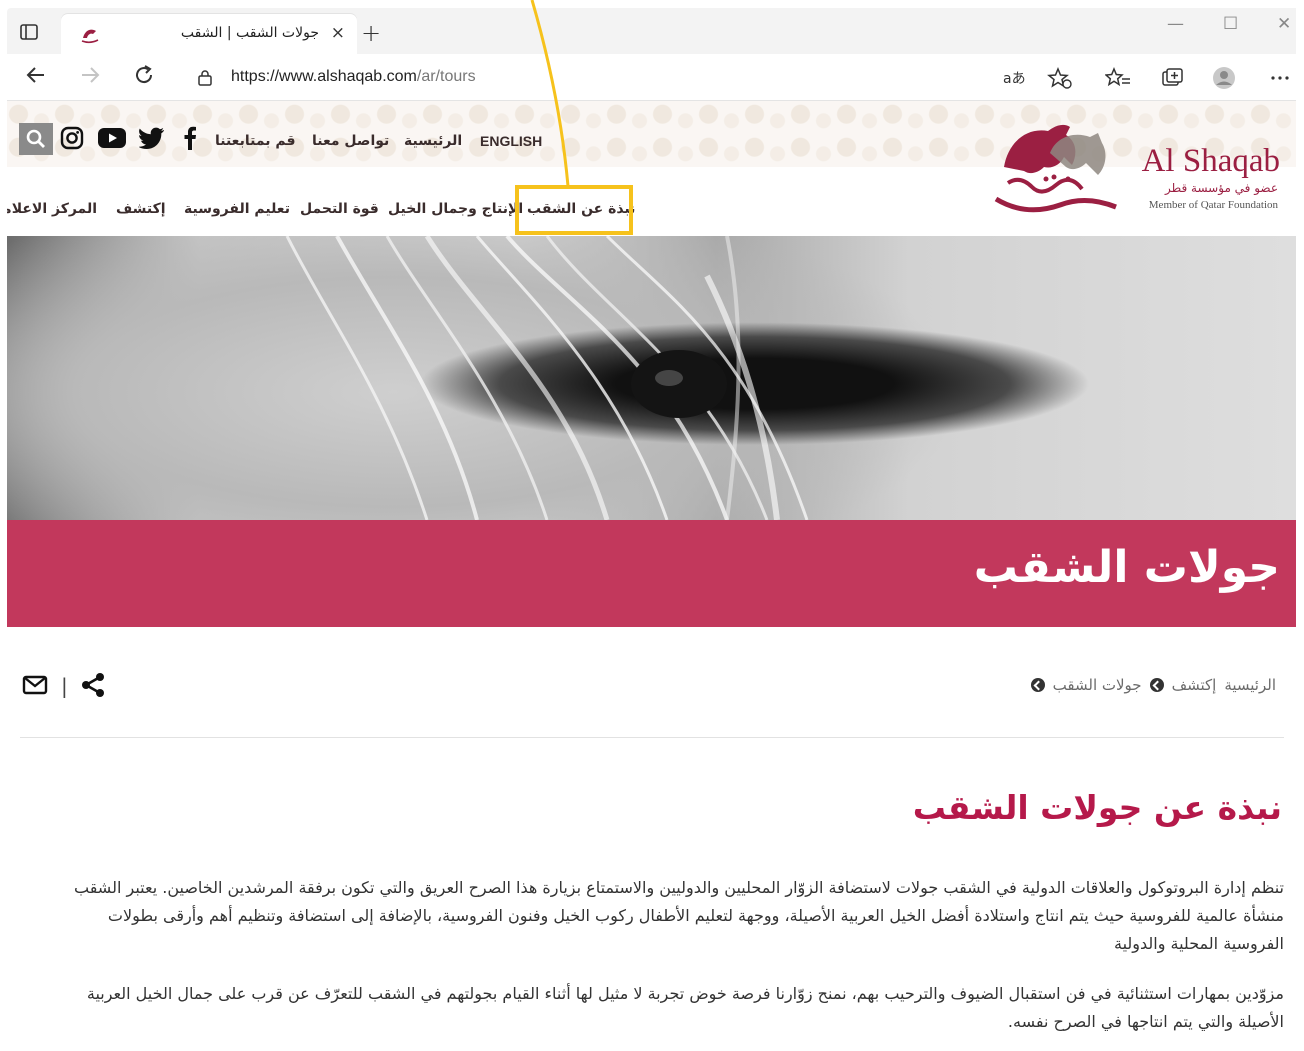 The width and height of the screenshot is (1304, 1051). Describe the element at coordinates (637, 77) in the screenshot. I see `address-bar: https://www.alshaqab.com/ar/tours` at that location.